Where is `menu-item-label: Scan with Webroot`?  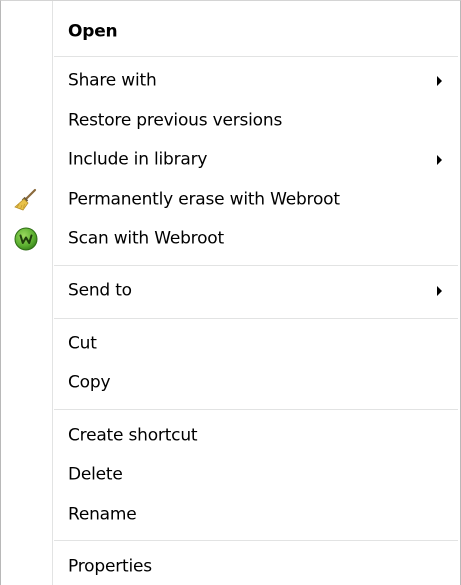 menu-item-label: Scan with Webroot is located at coordinates (146, 238).